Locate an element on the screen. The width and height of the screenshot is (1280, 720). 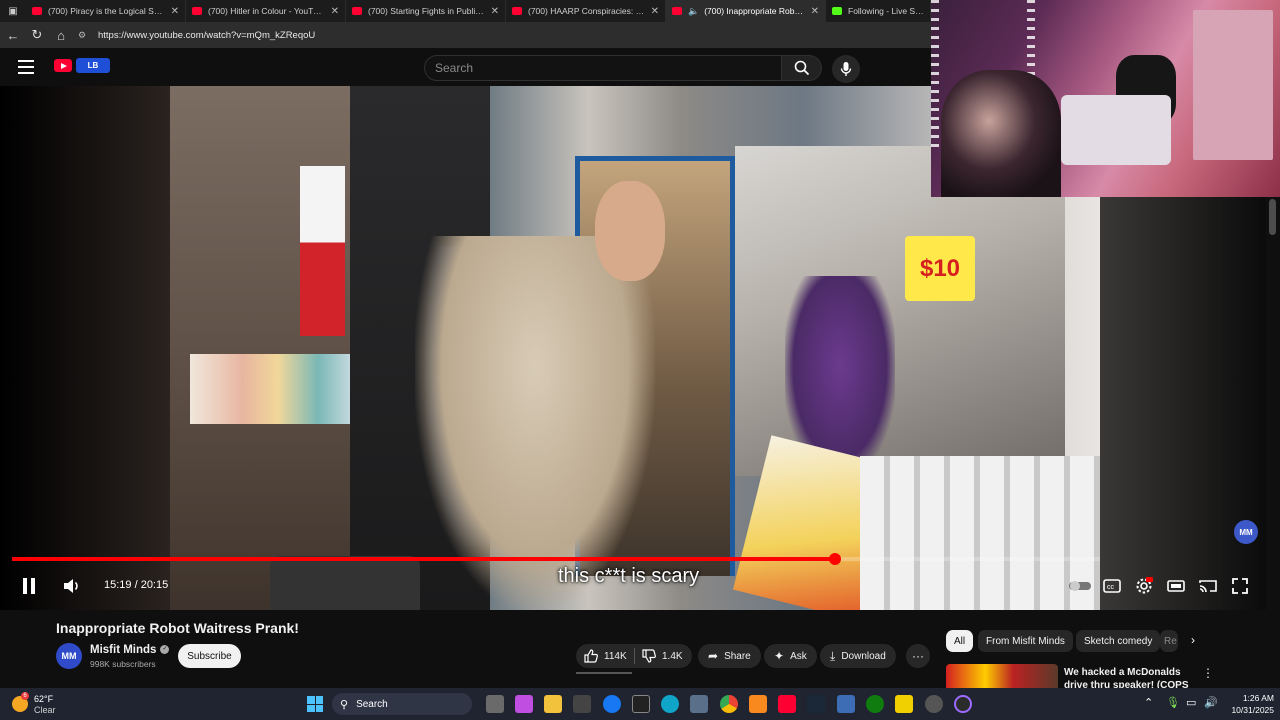
fullscreen-icon is located at coordinates (1240, 586).